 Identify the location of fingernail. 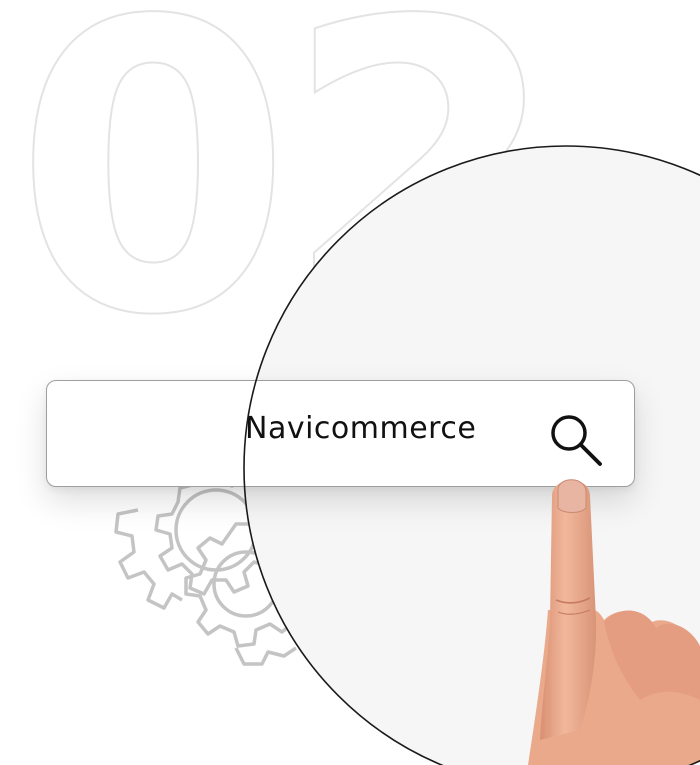
(572, 496).